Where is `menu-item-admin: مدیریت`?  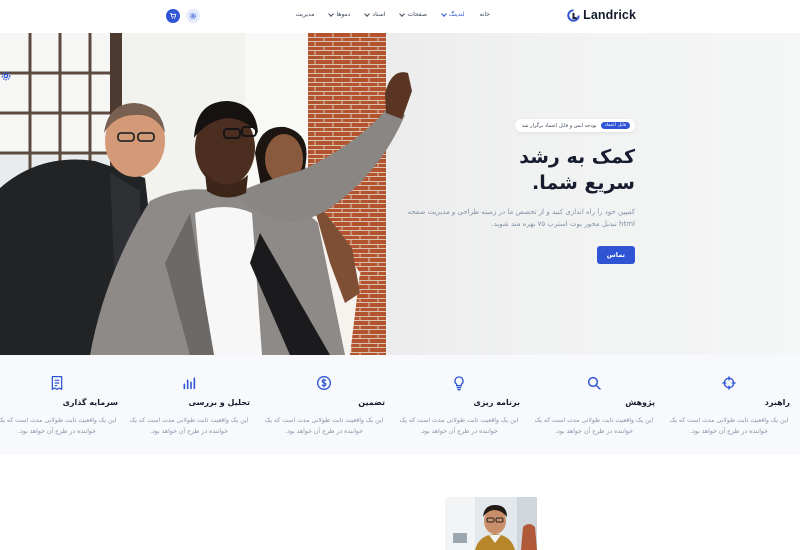 menu-item-admin: مدیریت is located at coordinates (305, 14).